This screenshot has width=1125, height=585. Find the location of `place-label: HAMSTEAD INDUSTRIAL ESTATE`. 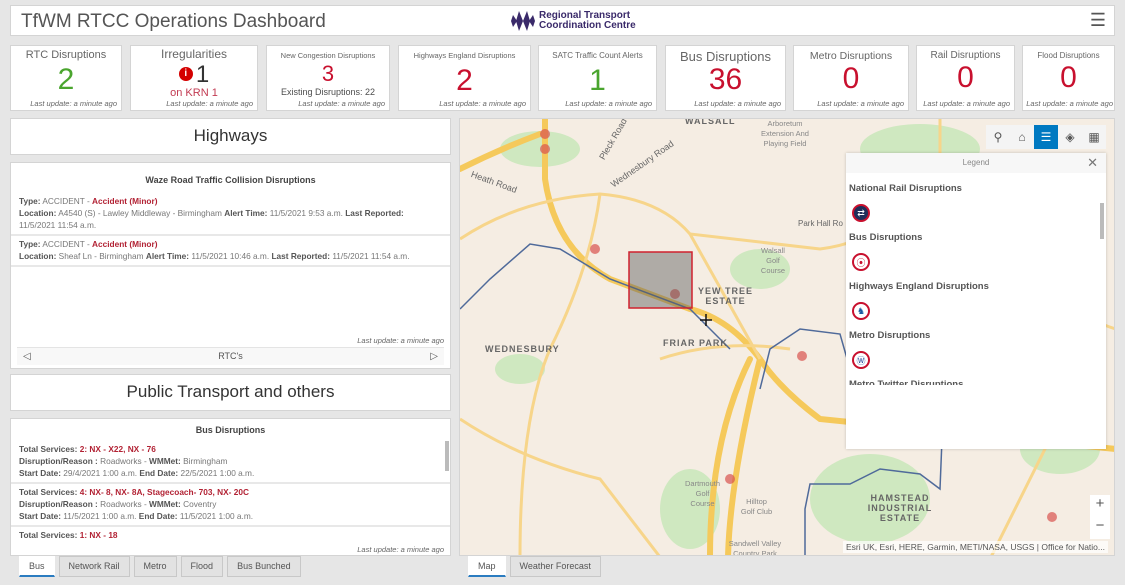

place-label: HAMSTEAD INDUSTRIAL ESTATE is located at coordinates (900, 508).